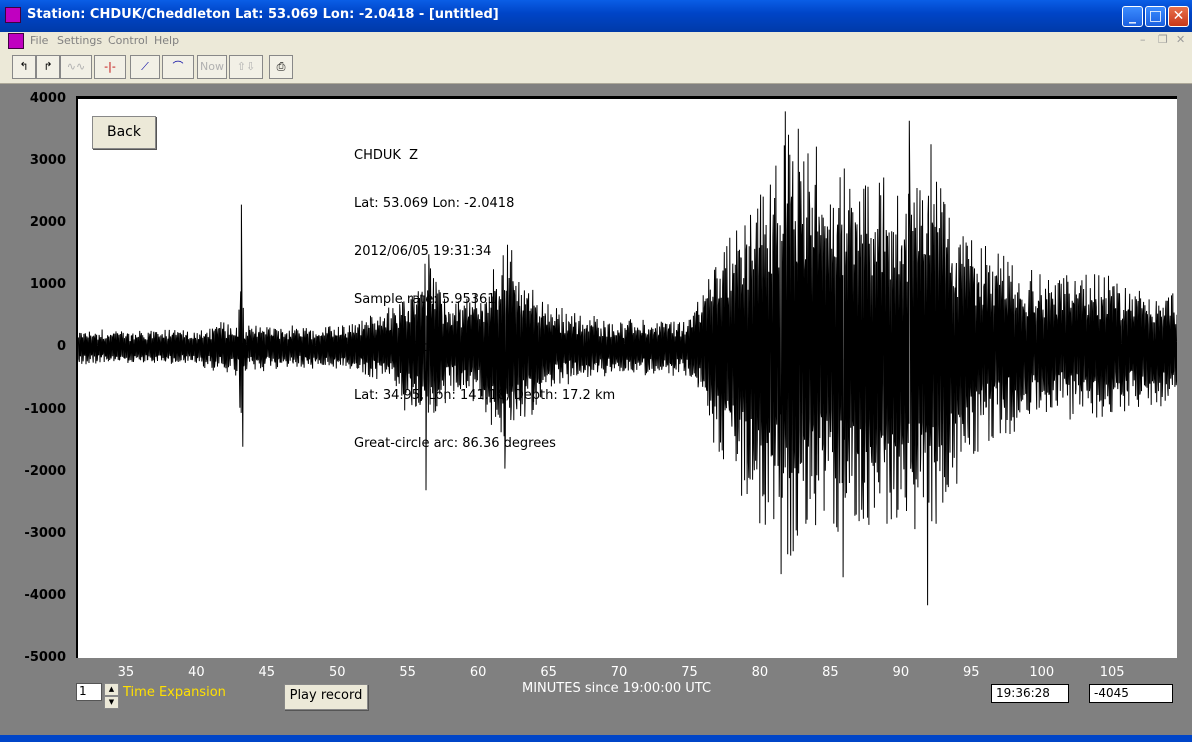 The image size is (1192, 742). What do you see at coordinates (425, 299) in the screenshot?
I see `info-line-sample-rate: Sample rate: 5.95361` at bounding box center [425, 299].